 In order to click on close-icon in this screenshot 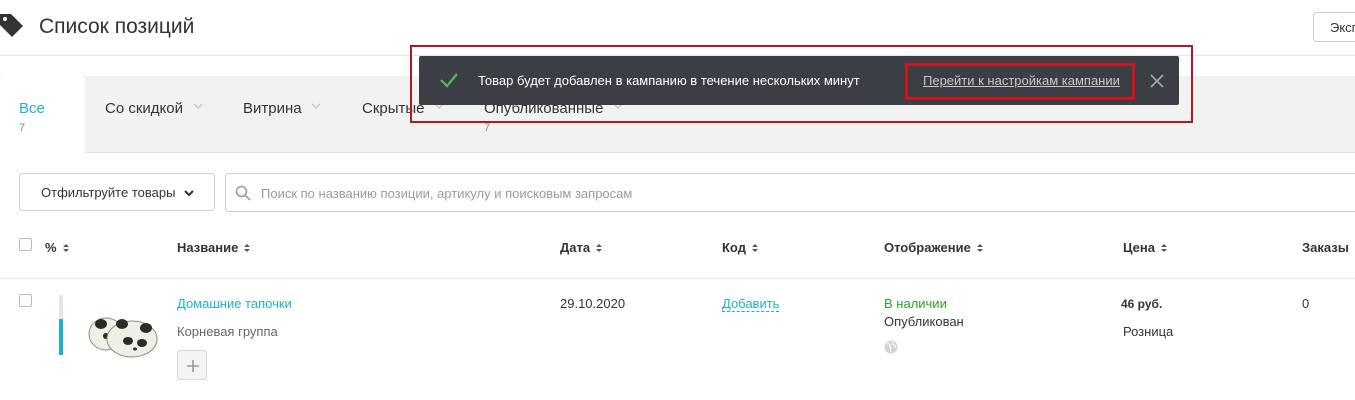, I will do `click(1157, 81)`.